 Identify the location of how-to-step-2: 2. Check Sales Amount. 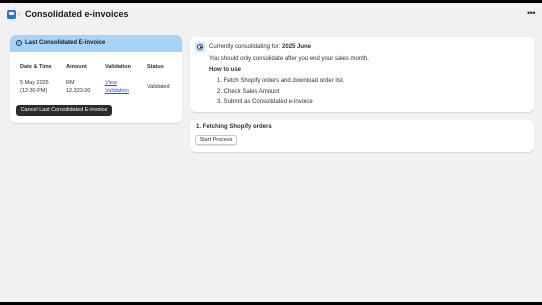
(248, 92).